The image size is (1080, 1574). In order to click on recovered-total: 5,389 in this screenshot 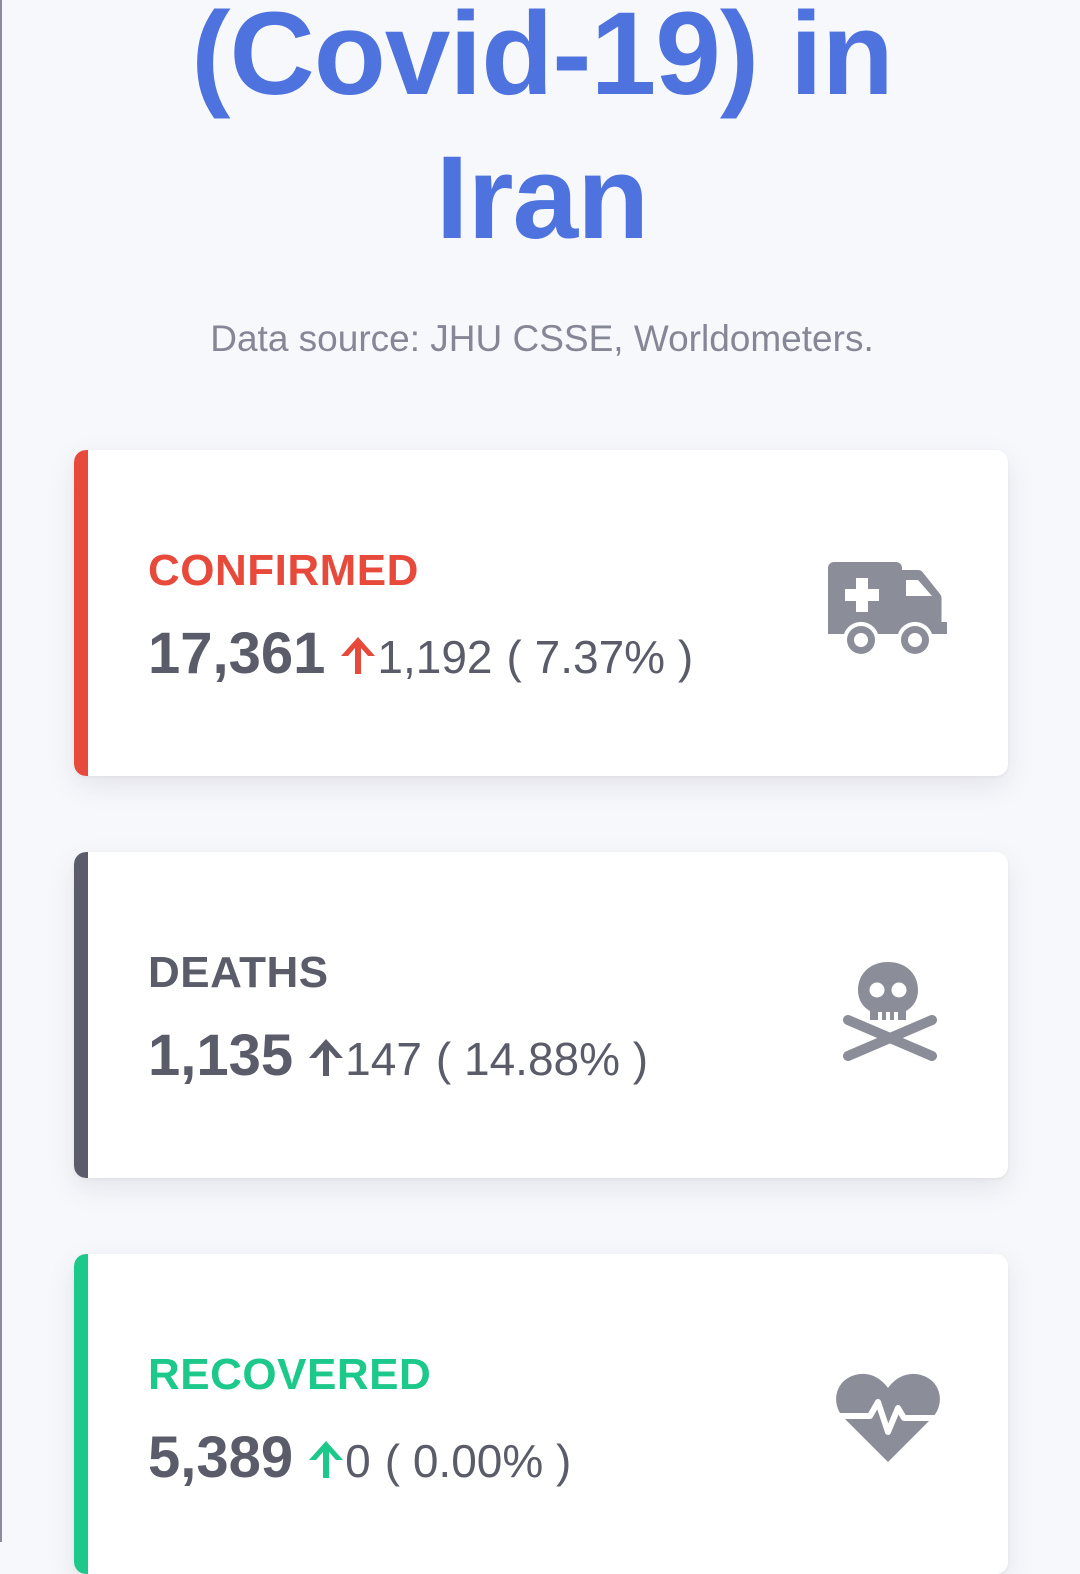, I will do `click(221, 1457)`.